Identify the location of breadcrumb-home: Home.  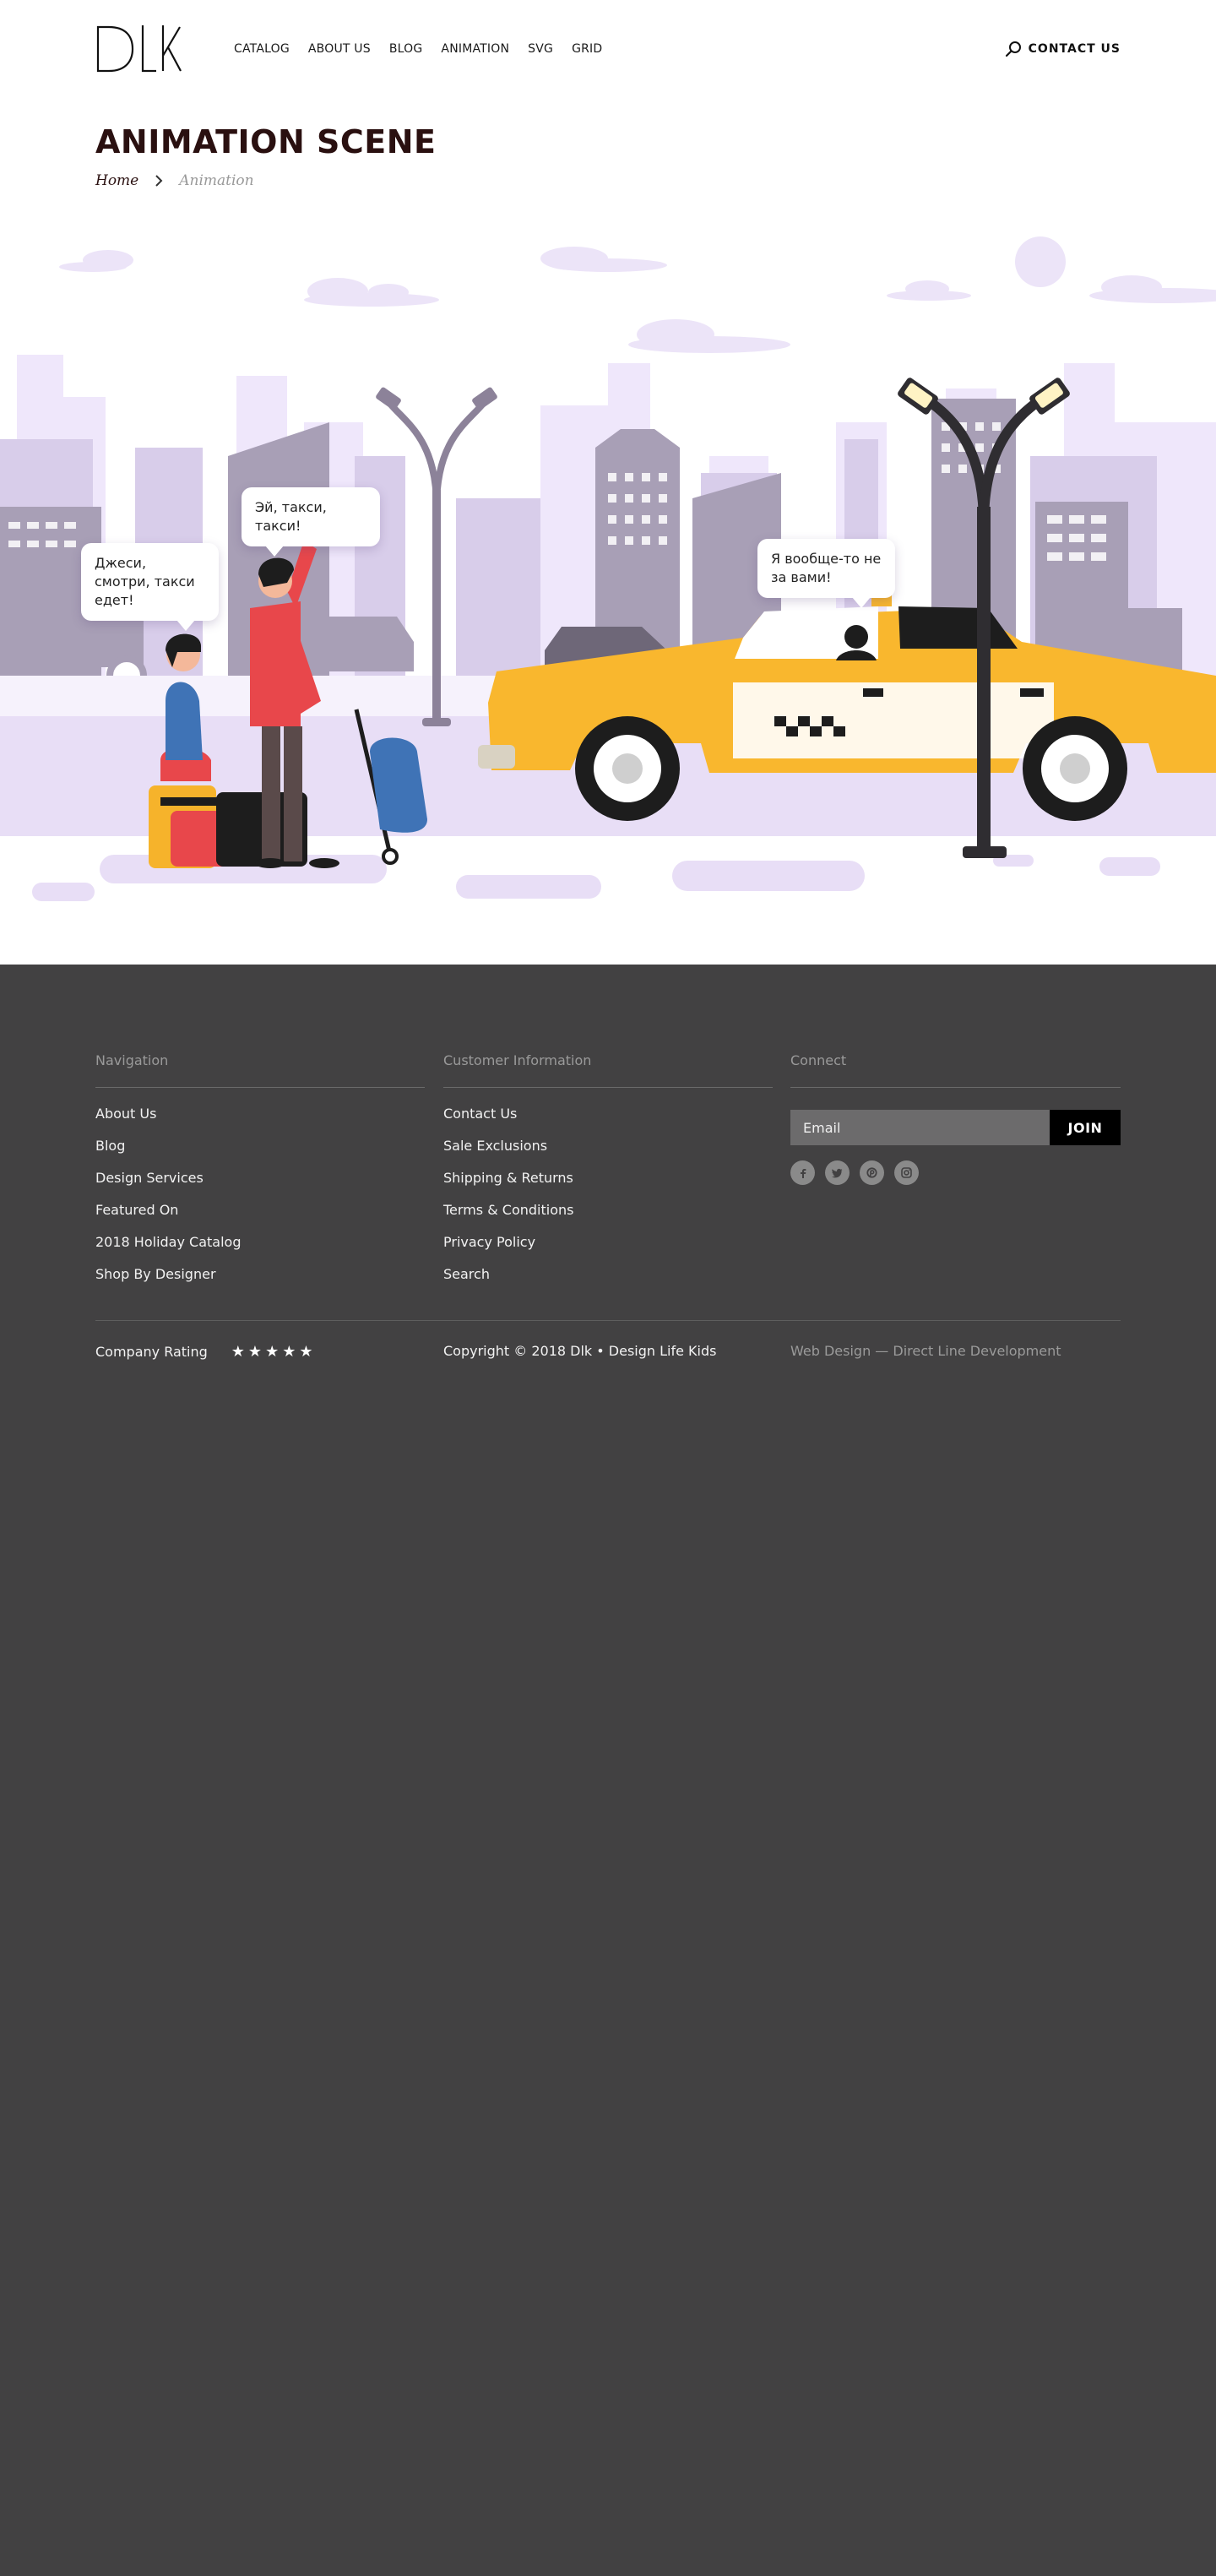
(116, 180).